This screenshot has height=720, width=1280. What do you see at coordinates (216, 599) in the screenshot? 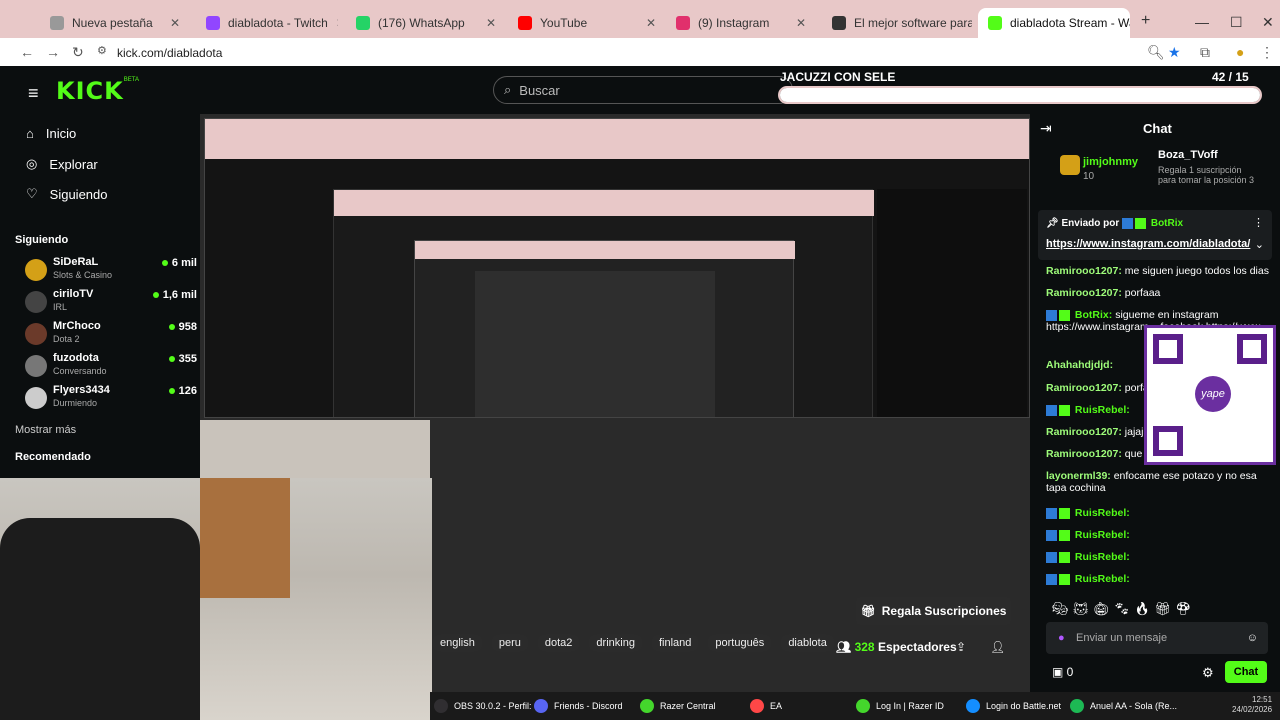
I see `webcam-feed` at bounding box center [216, 599].